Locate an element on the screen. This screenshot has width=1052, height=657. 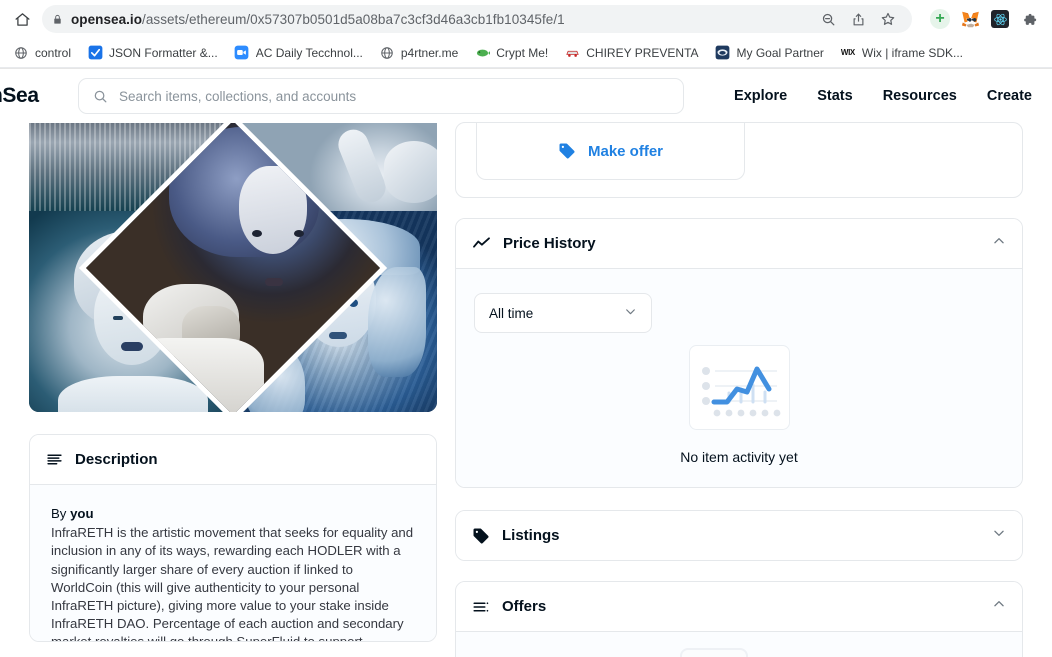
bookmark-star-icon is located at coordinates (888, 19).